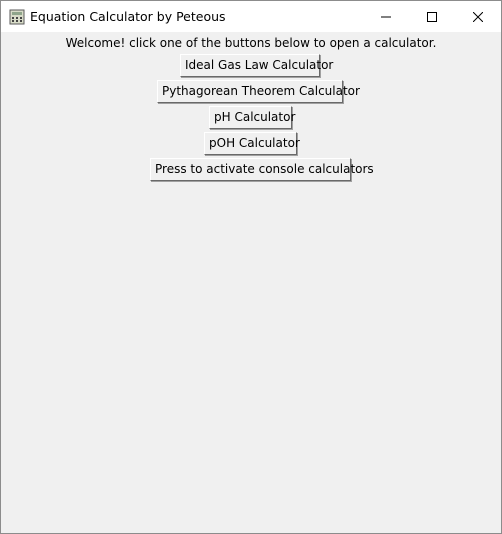 This screenshot has width=502, height=534. What do you see at coordinates (128, 16) in the screenshot?
I see `window-title: Equation Calculator by Peteous` at bounding box center [128, 16].